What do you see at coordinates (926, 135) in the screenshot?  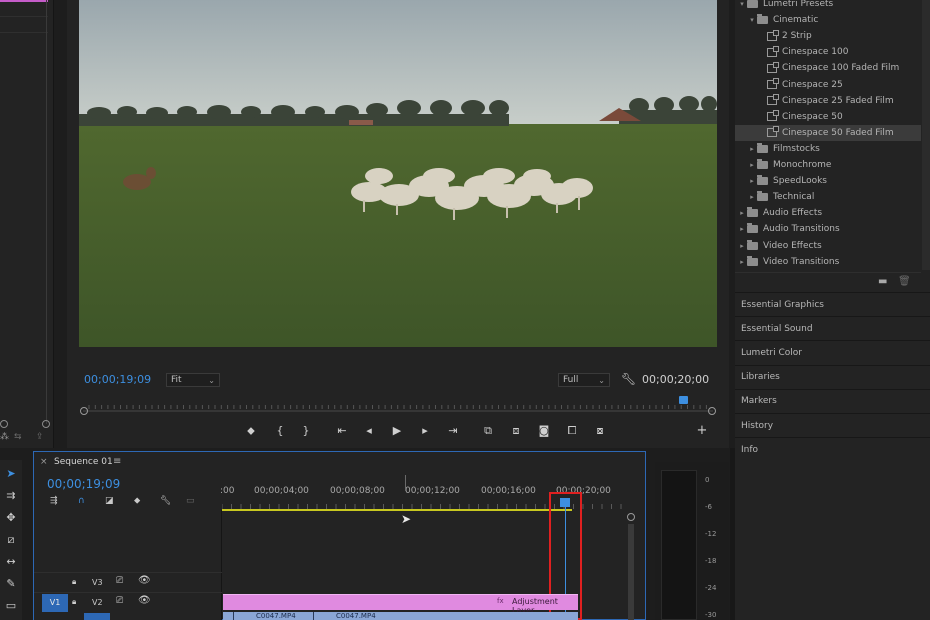 I see `tree-scrollbar` at bounding box center [926, 135].